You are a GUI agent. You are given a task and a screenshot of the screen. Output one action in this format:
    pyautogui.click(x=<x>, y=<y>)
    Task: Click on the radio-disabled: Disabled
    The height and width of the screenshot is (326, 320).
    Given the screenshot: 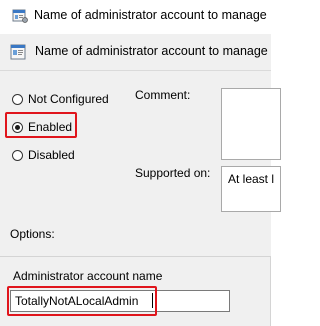 What is the action you would take?
    pyautogui.click(x=43, y=155)
    